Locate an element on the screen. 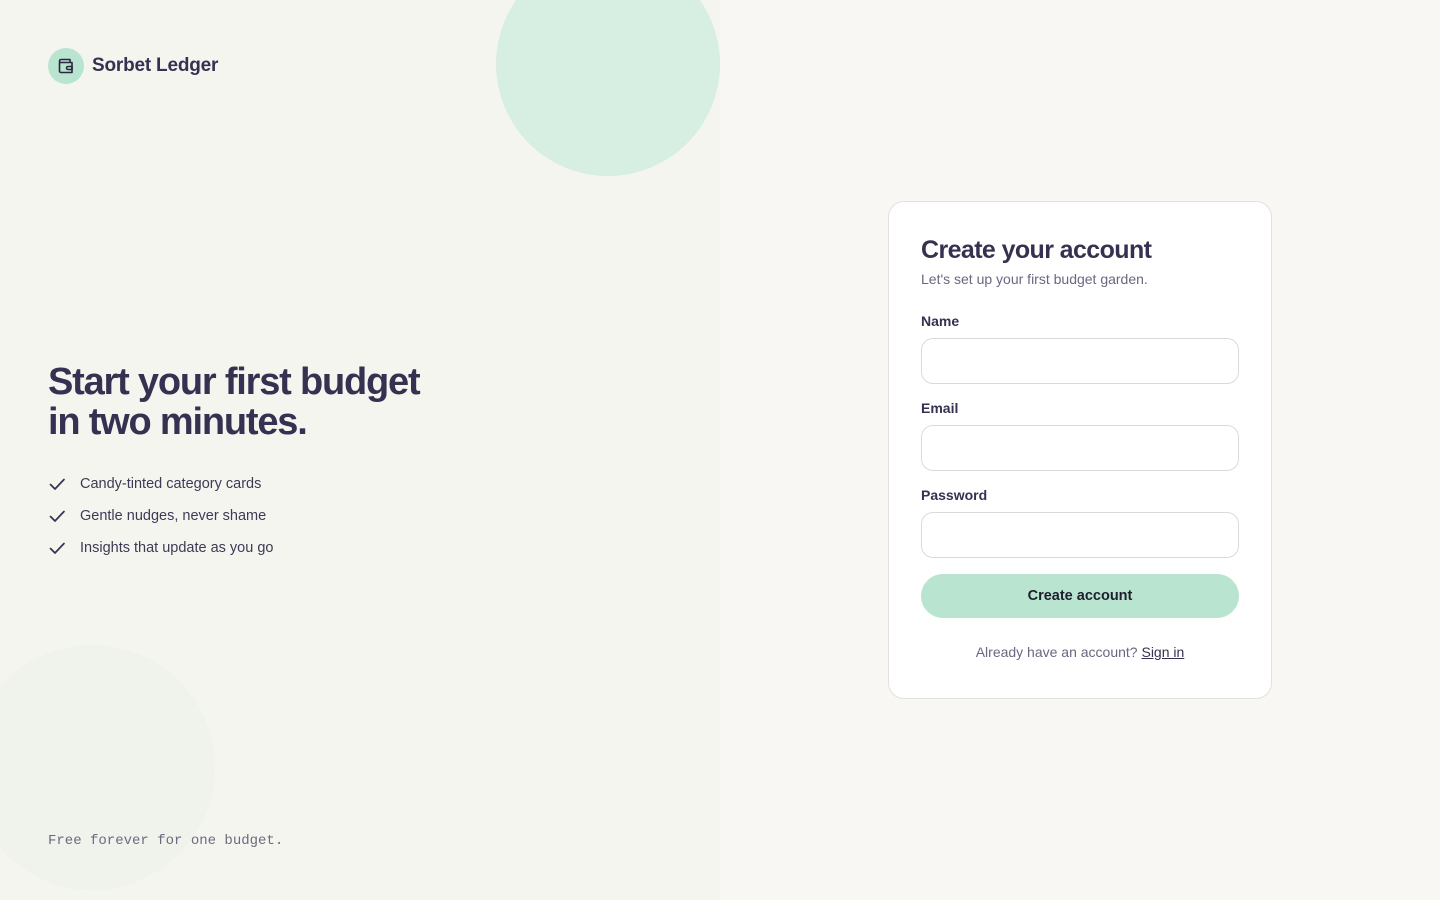 This screenshot has height=900, width=1440. name-field-group: Name is located at coordinates (1080, 348).